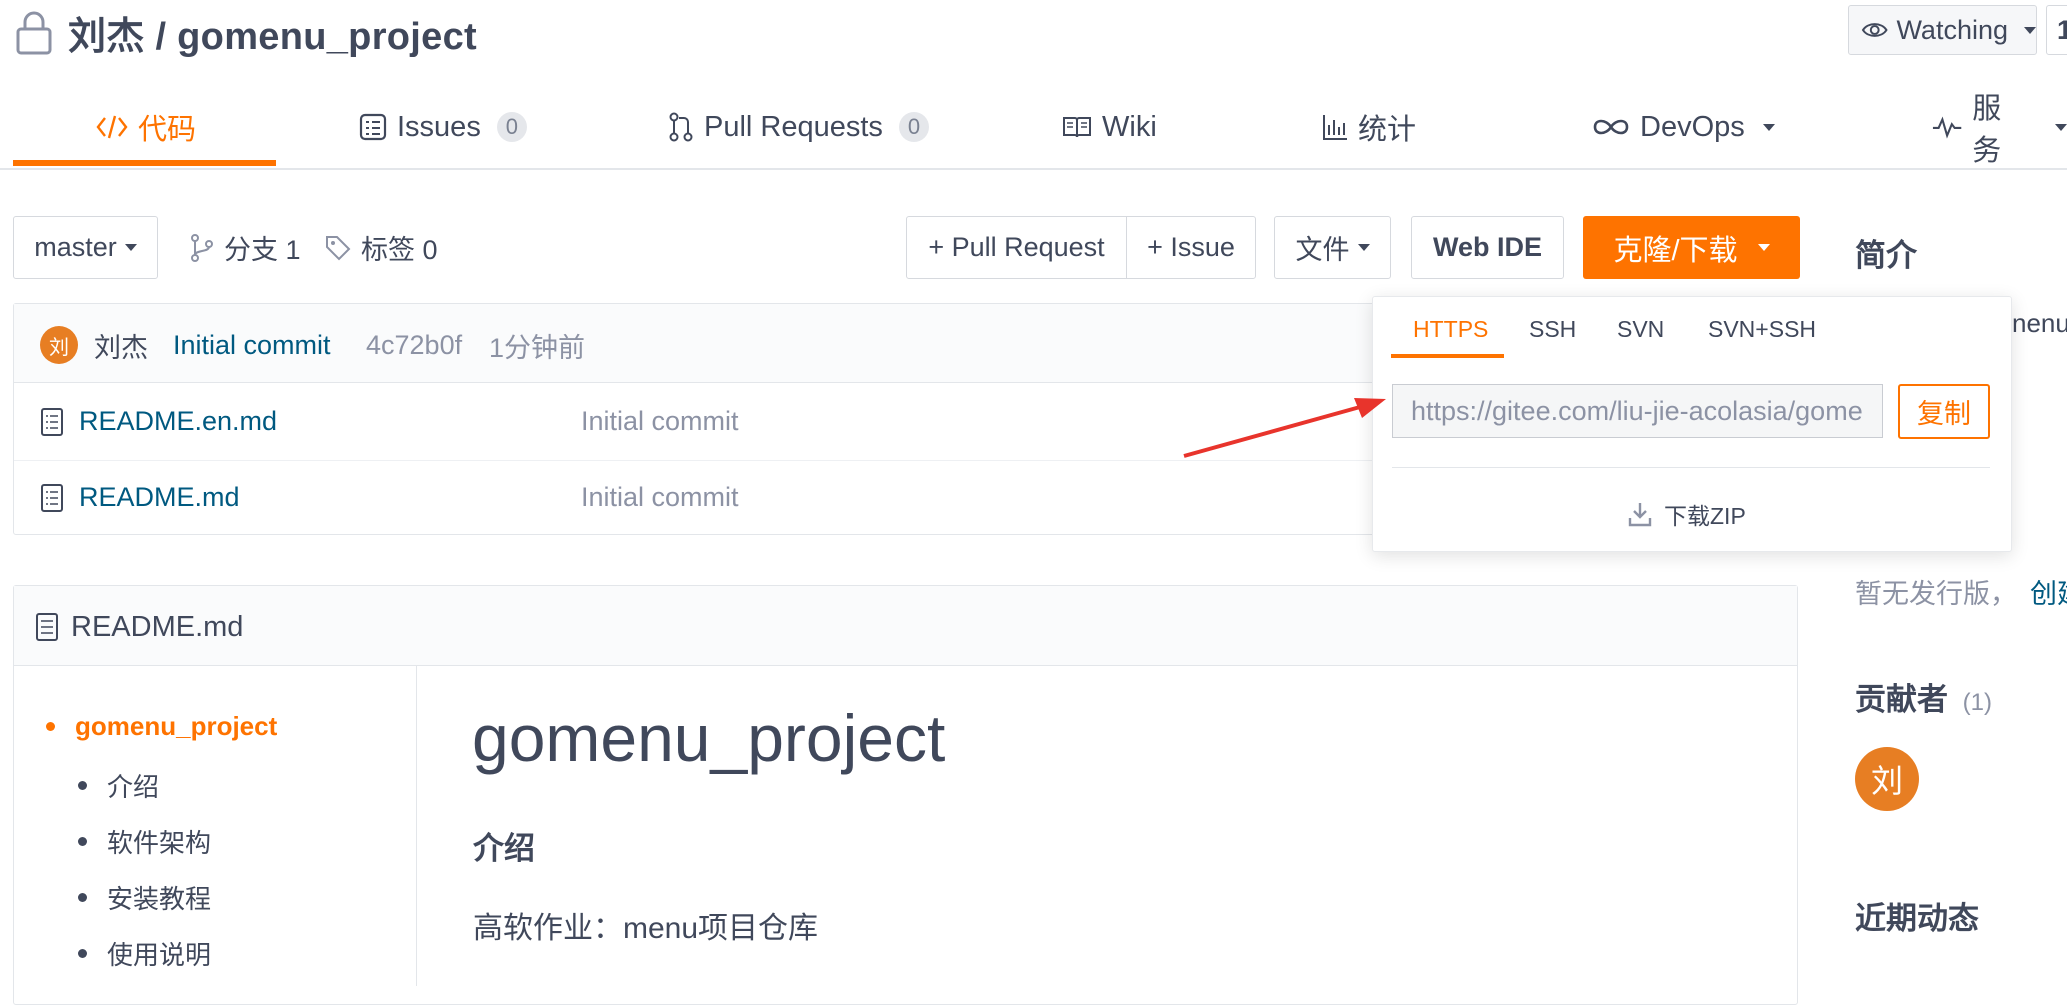 The height and width of the screenshot is (1005, 2067). Describe the element at coordinates (1016, 247) in the screenshot. I see `new-pull-request-button: + Pull Request` at that location.